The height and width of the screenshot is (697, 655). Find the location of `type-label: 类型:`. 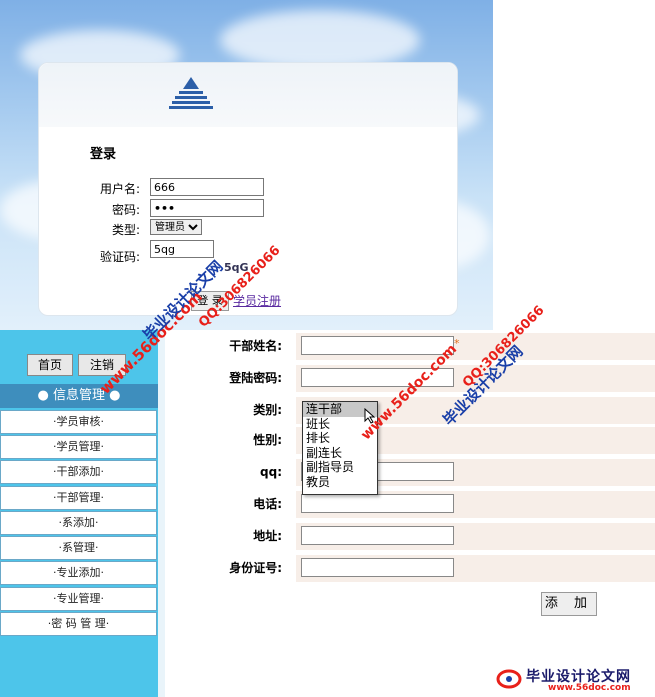

type-label: 类型: is located at coordinates (125, 230).